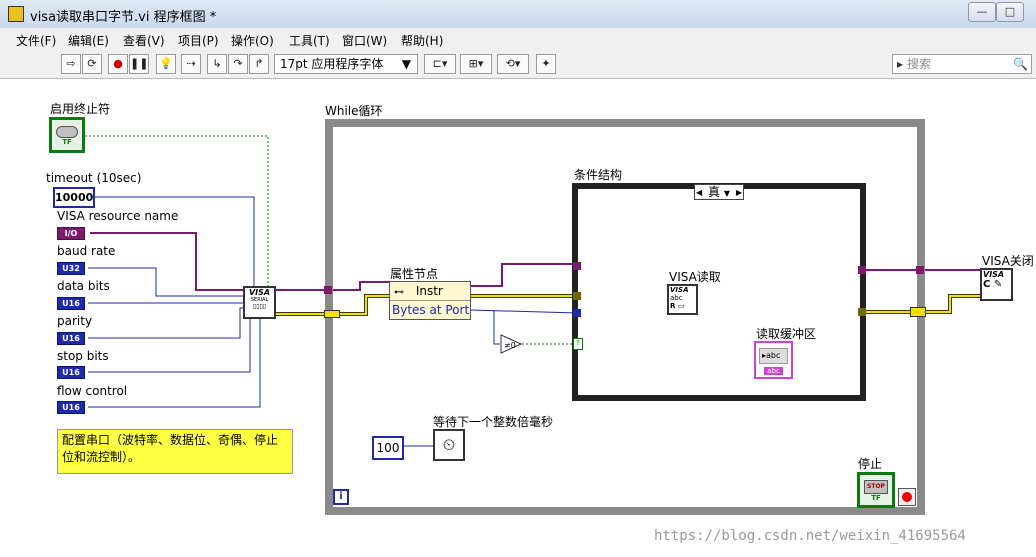 This screenshot has width=1036, height=557. What do you see at coordinates (354, 111) in the screenshot?
I see `while-loop-label: While循环` at bounding box center [354, 111].